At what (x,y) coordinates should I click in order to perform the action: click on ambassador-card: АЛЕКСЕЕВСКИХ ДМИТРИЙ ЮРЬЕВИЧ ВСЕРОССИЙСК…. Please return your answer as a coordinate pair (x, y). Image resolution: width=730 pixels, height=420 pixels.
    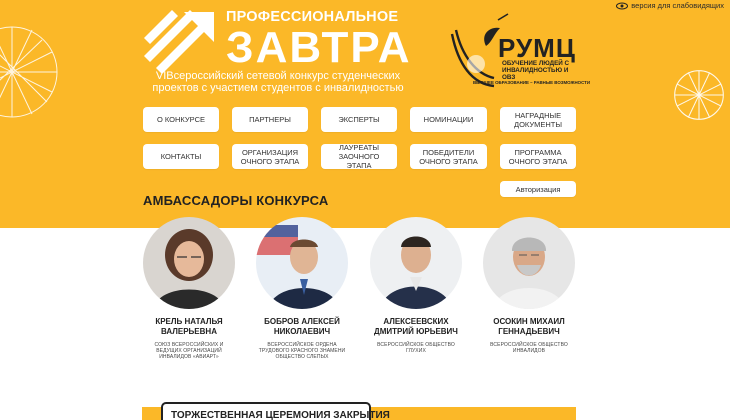
    Looking at the image, I should click on (416, 285).